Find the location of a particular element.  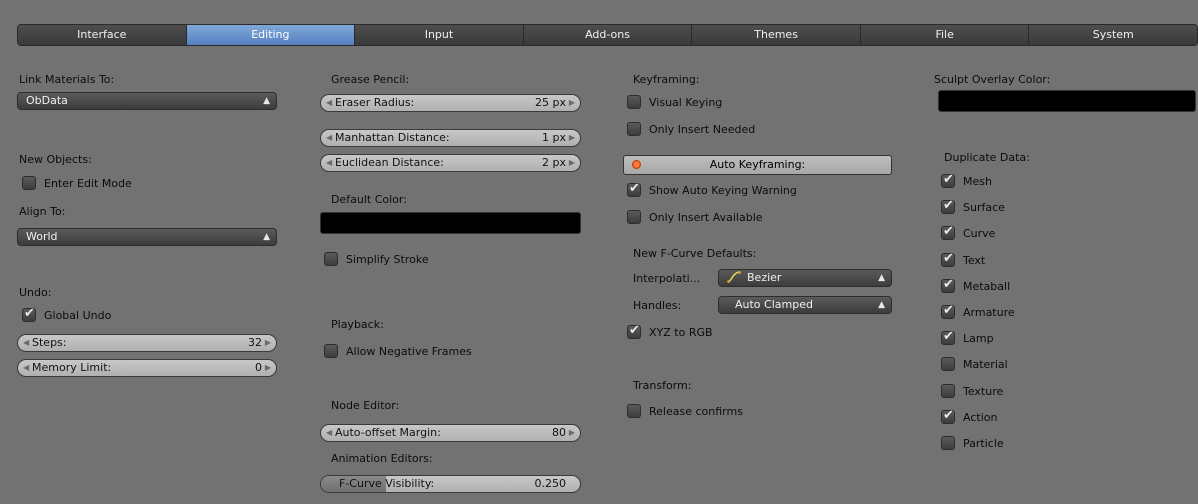

duplicate-lamp-label: Lamp is located at coordinates (978, 338).